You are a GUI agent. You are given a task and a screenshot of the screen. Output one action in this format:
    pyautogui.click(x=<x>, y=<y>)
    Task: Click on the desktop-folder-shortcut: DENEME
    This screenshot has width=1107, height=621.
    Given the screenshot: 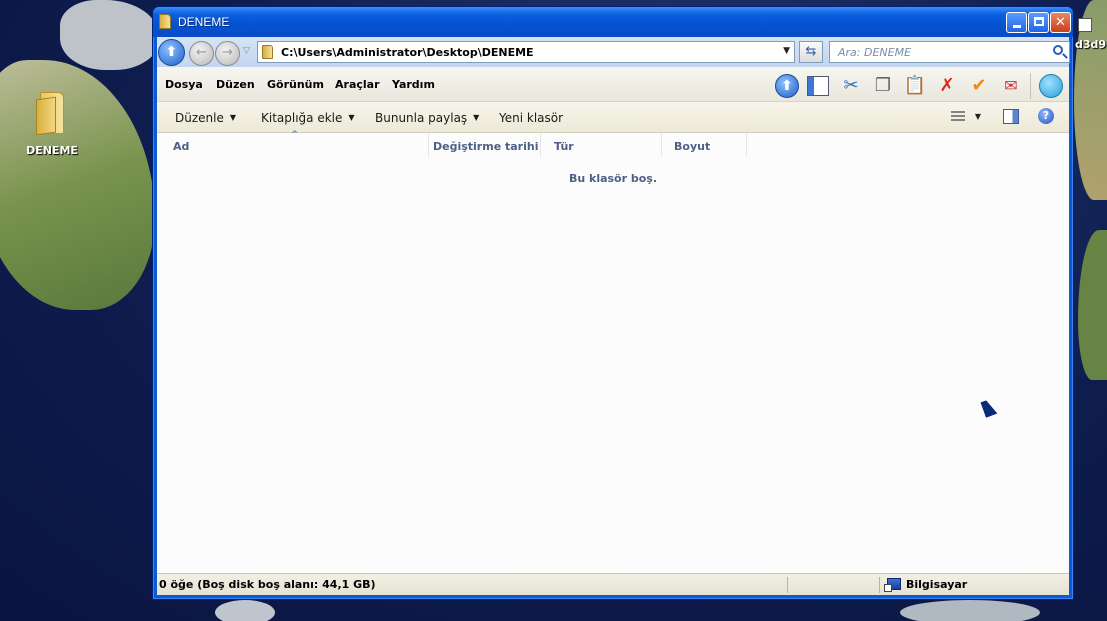 What is the action you would take?
    pyautogui.click(x=52, y=124)
    